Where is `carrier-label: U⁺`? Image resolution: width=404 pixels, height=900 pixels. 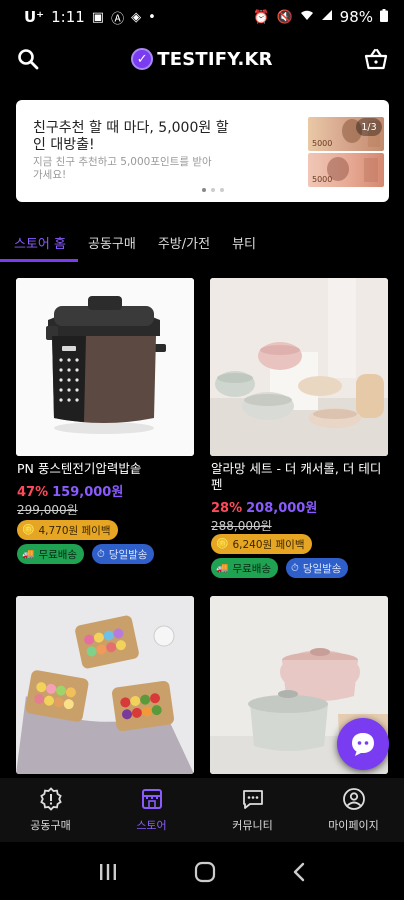 carrier-label: U⁺ is located at coordinates (34, 17).